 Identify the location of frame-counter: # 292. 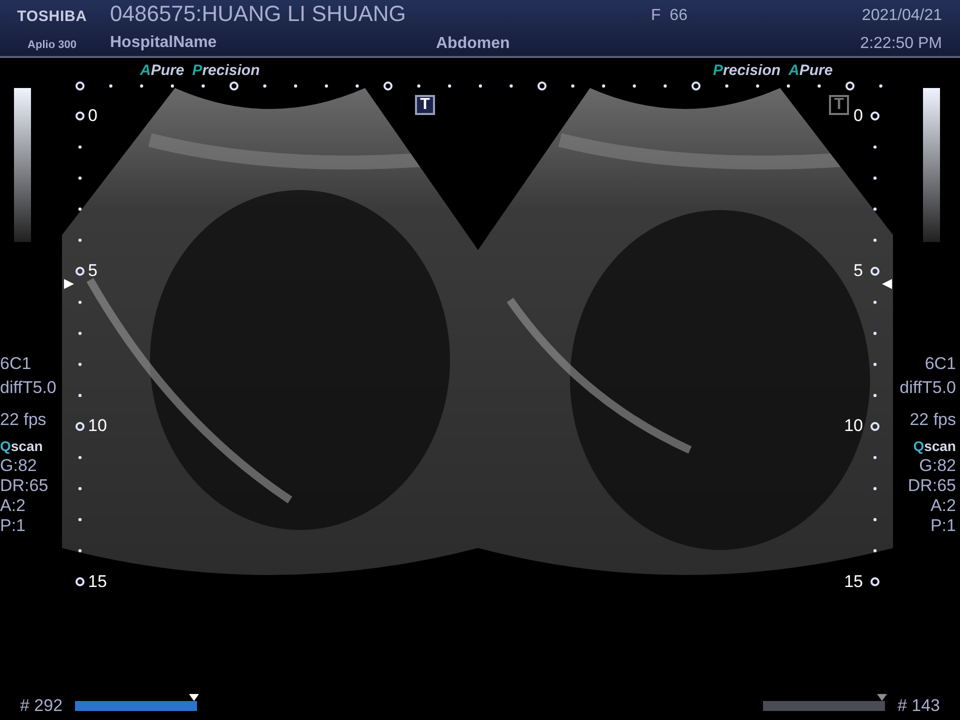
(41, 706).